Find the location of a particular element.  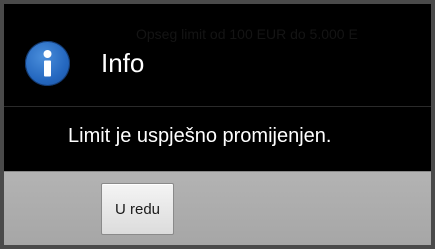

title-divider is located at coordinates (217, 106).